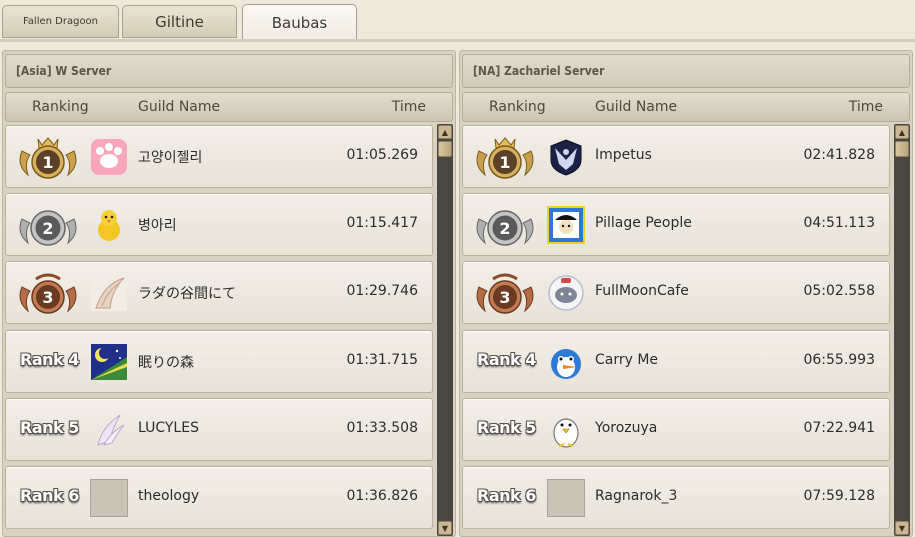 This screenshot has width=915, height=537. Describe the element at coordinates (60, 21) in the screenshot. I see `tab-fallen-dragoon: Fallen Dragoon` at that location.